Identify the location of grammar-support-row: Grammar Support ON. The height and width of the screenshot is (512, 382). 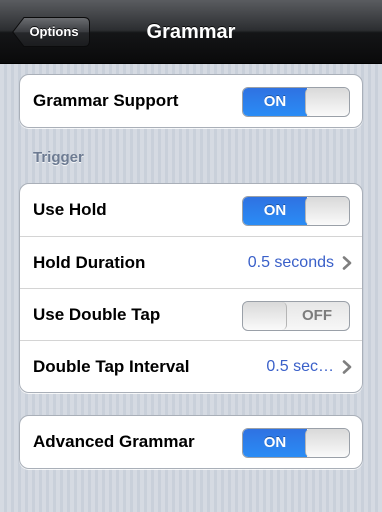
(191, 101).